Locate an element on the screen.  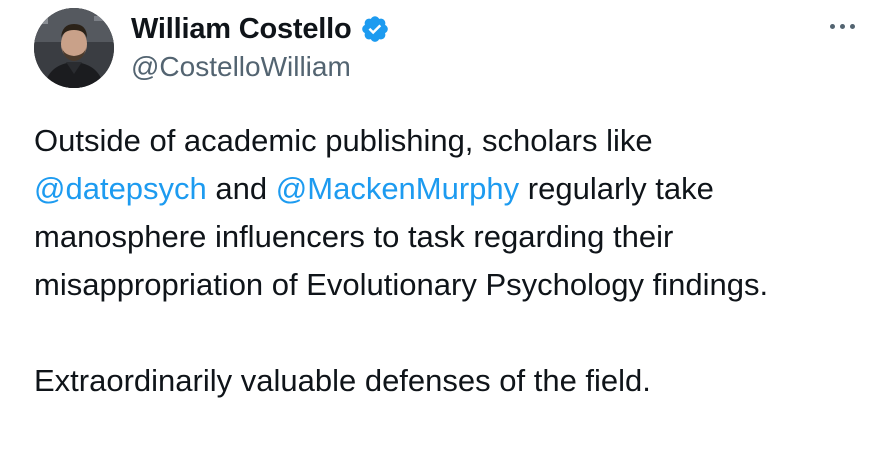
tweet-text-segment: and is located at coordinates (241, 188).